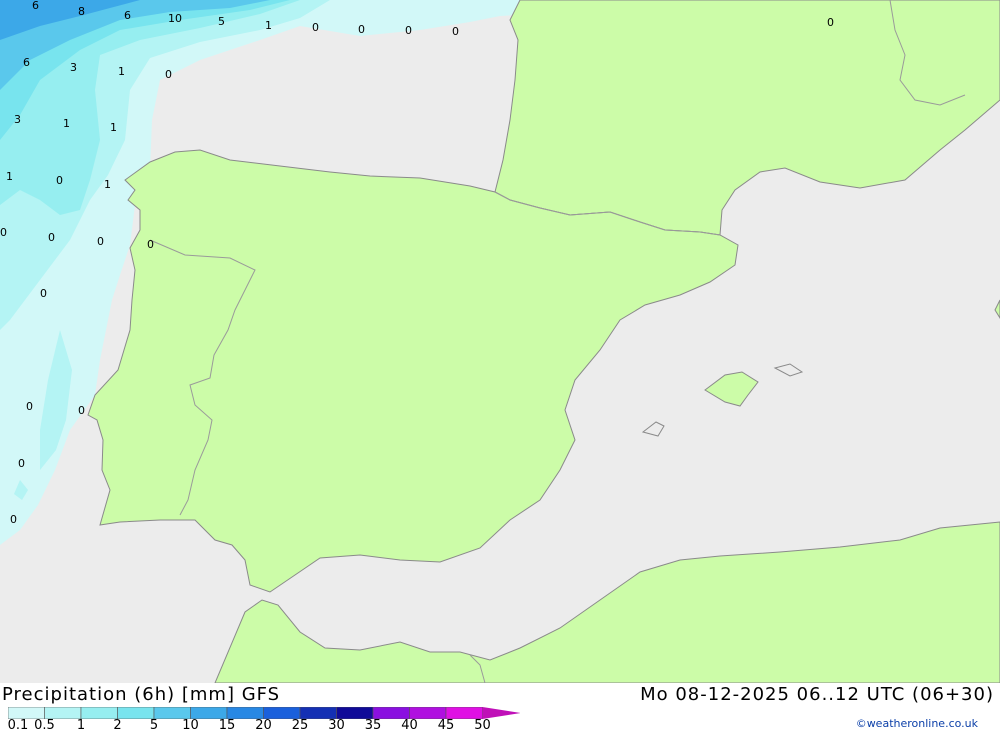  What do you see at coordinates (446, 725) in the screenshot?
I see `legend-label: 45` at bounding box center [446, 725].